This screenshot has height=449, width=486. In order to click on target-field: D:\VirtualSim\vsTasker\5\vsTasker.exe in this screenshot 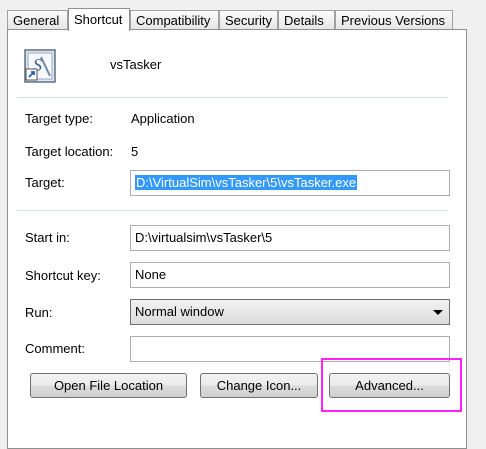, I will do `click(290, 183)`.